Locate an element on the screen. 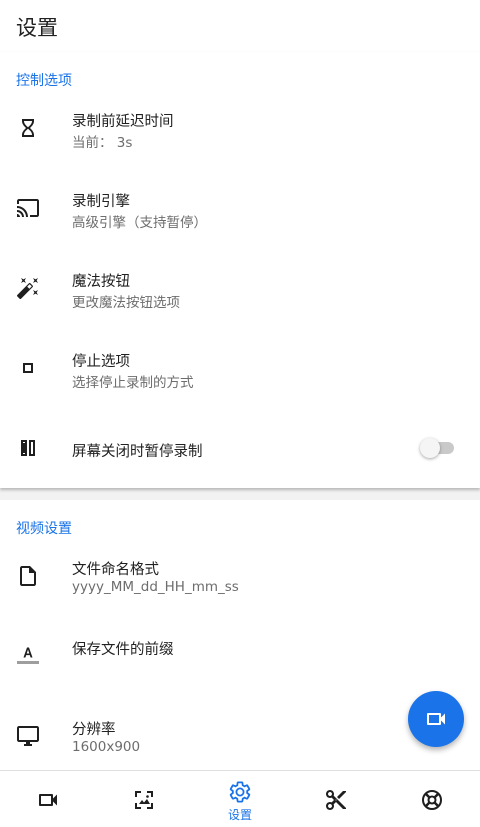 Image resolution: width=480 pixels, height=827 pixels. bottom-navigation: 设置 is located at coordinates (240, 798).